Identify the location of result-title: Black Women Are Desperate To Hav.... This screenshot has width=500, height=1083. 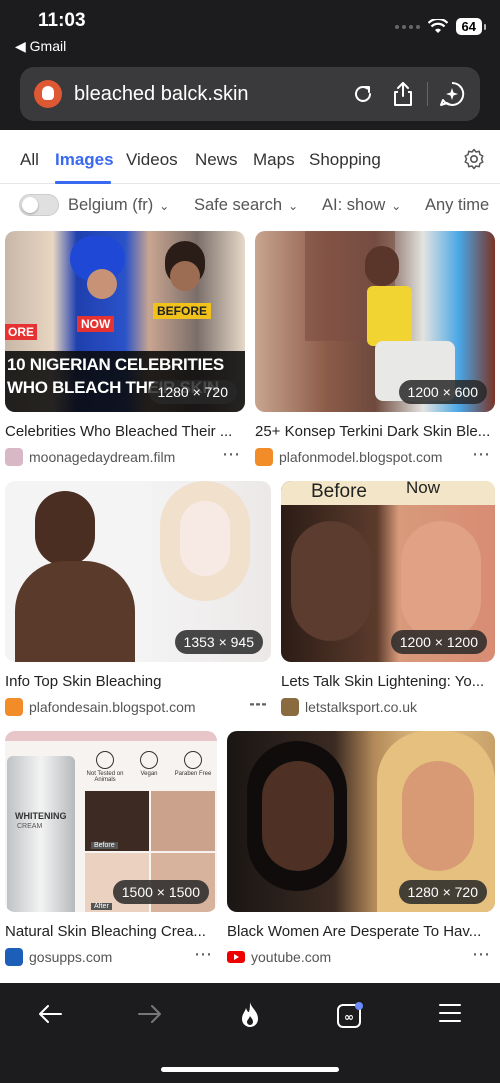
(361, 931).